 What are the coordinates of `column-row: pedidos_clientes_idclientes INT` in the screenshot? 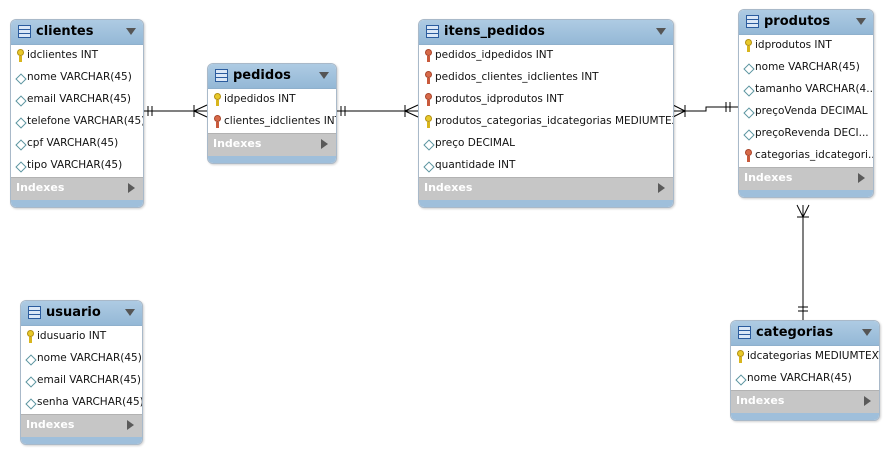 It's located at (546, 78).